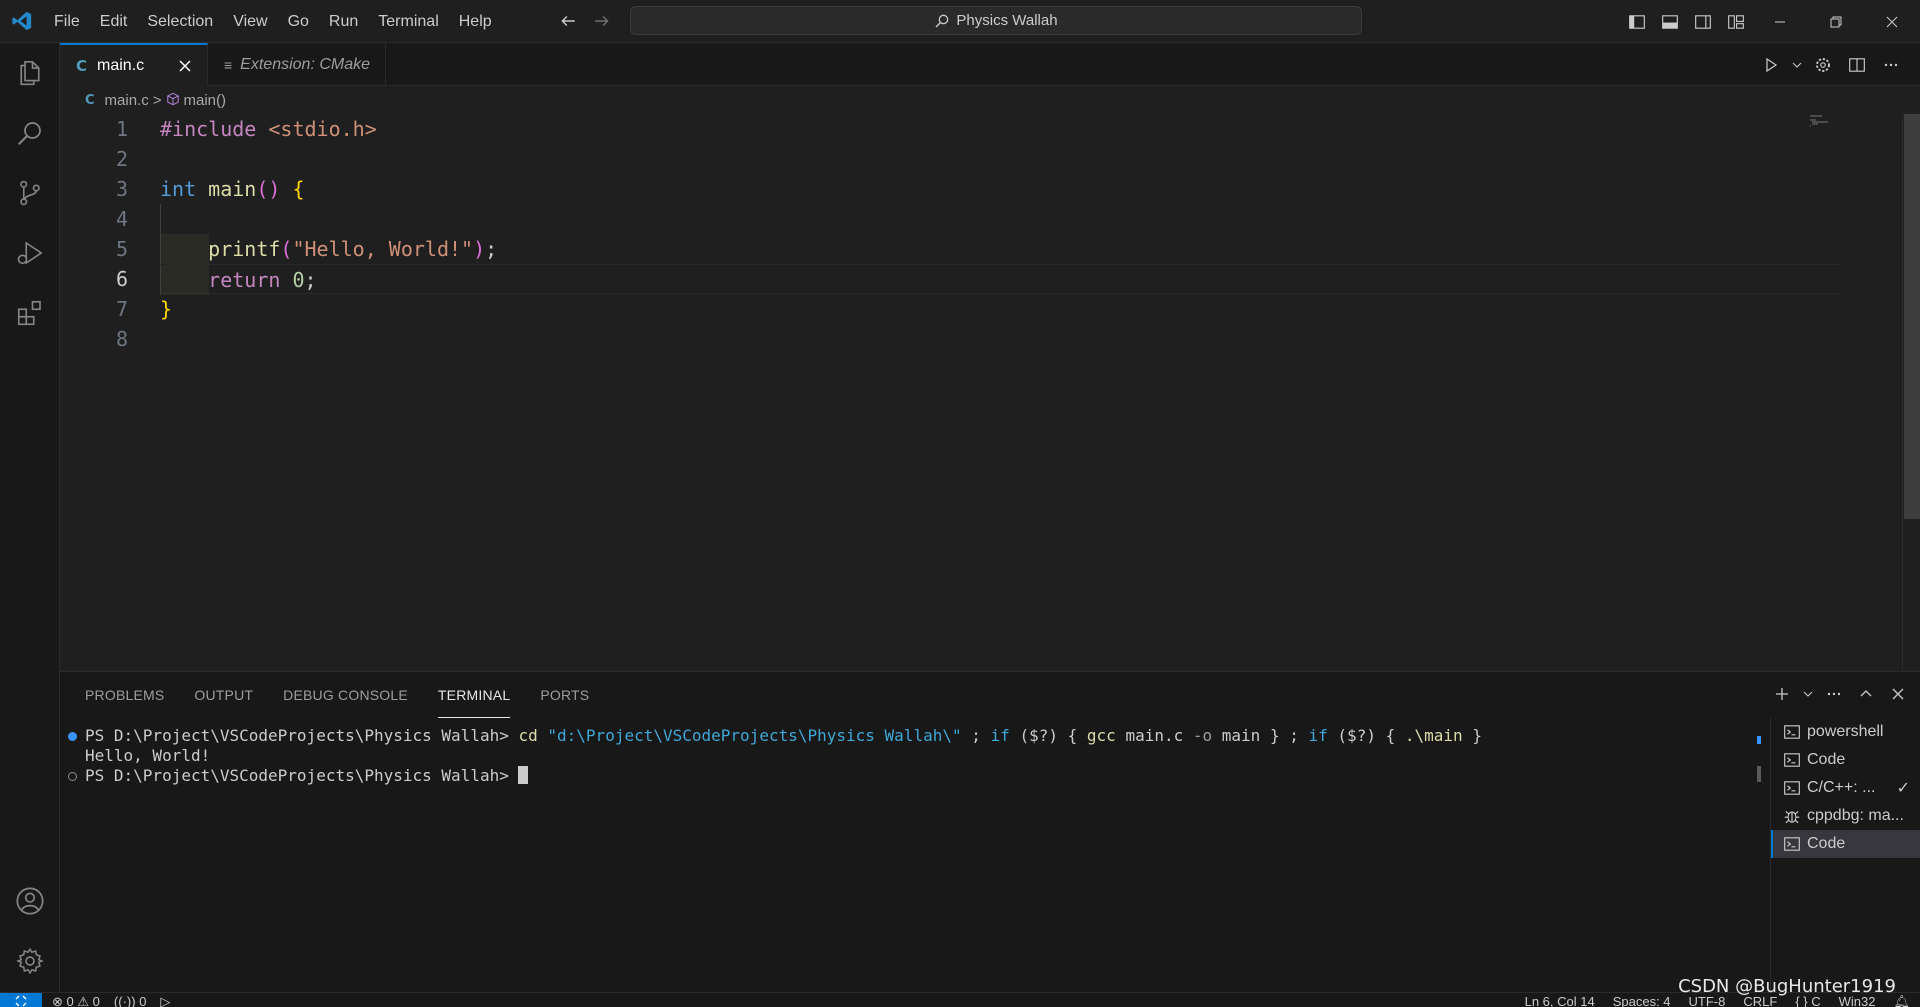  I want to click on menu-go: Go, so click(298, 21).